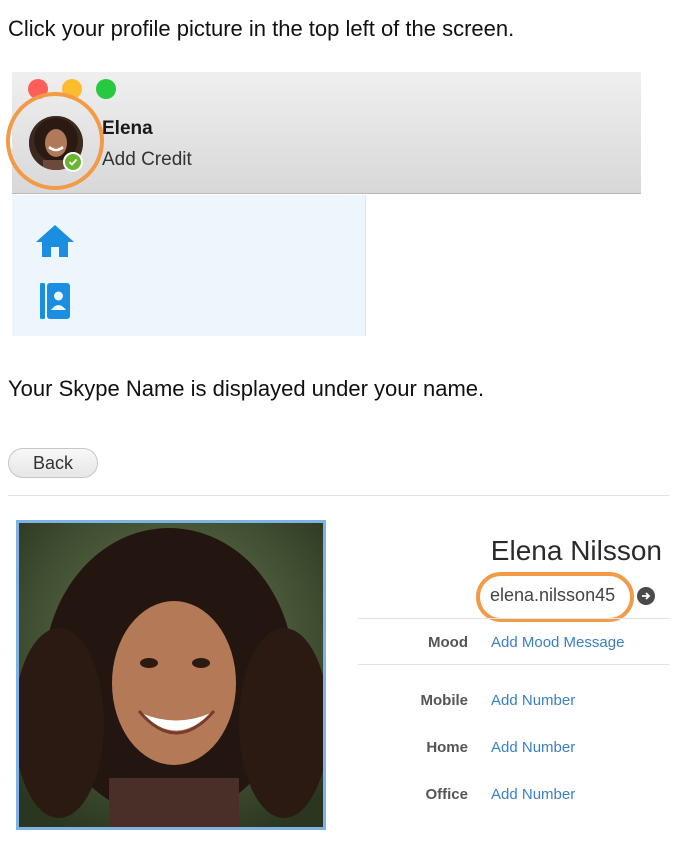 The width and height of the screenshot is (700, 847). What do you see at coordinates (576, 550) in the screenshot?
I see `full-name: Elena Nilsson` at bounding box center [576, 550].